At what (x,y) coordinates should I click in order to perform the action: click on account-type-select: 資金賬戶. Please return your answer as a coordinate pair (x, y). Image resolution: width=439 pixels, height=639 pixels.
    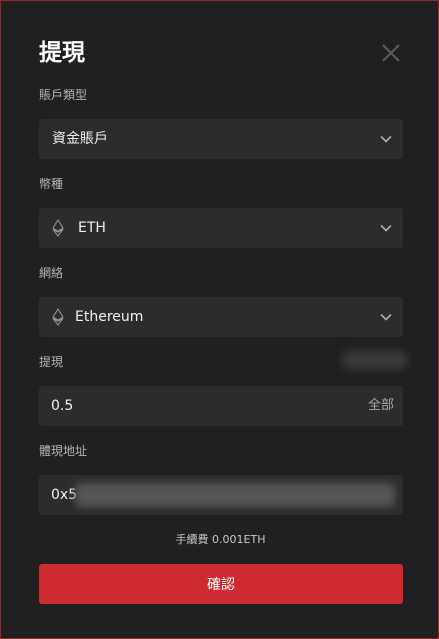
    Looking at the image, I should click on (221, 139).